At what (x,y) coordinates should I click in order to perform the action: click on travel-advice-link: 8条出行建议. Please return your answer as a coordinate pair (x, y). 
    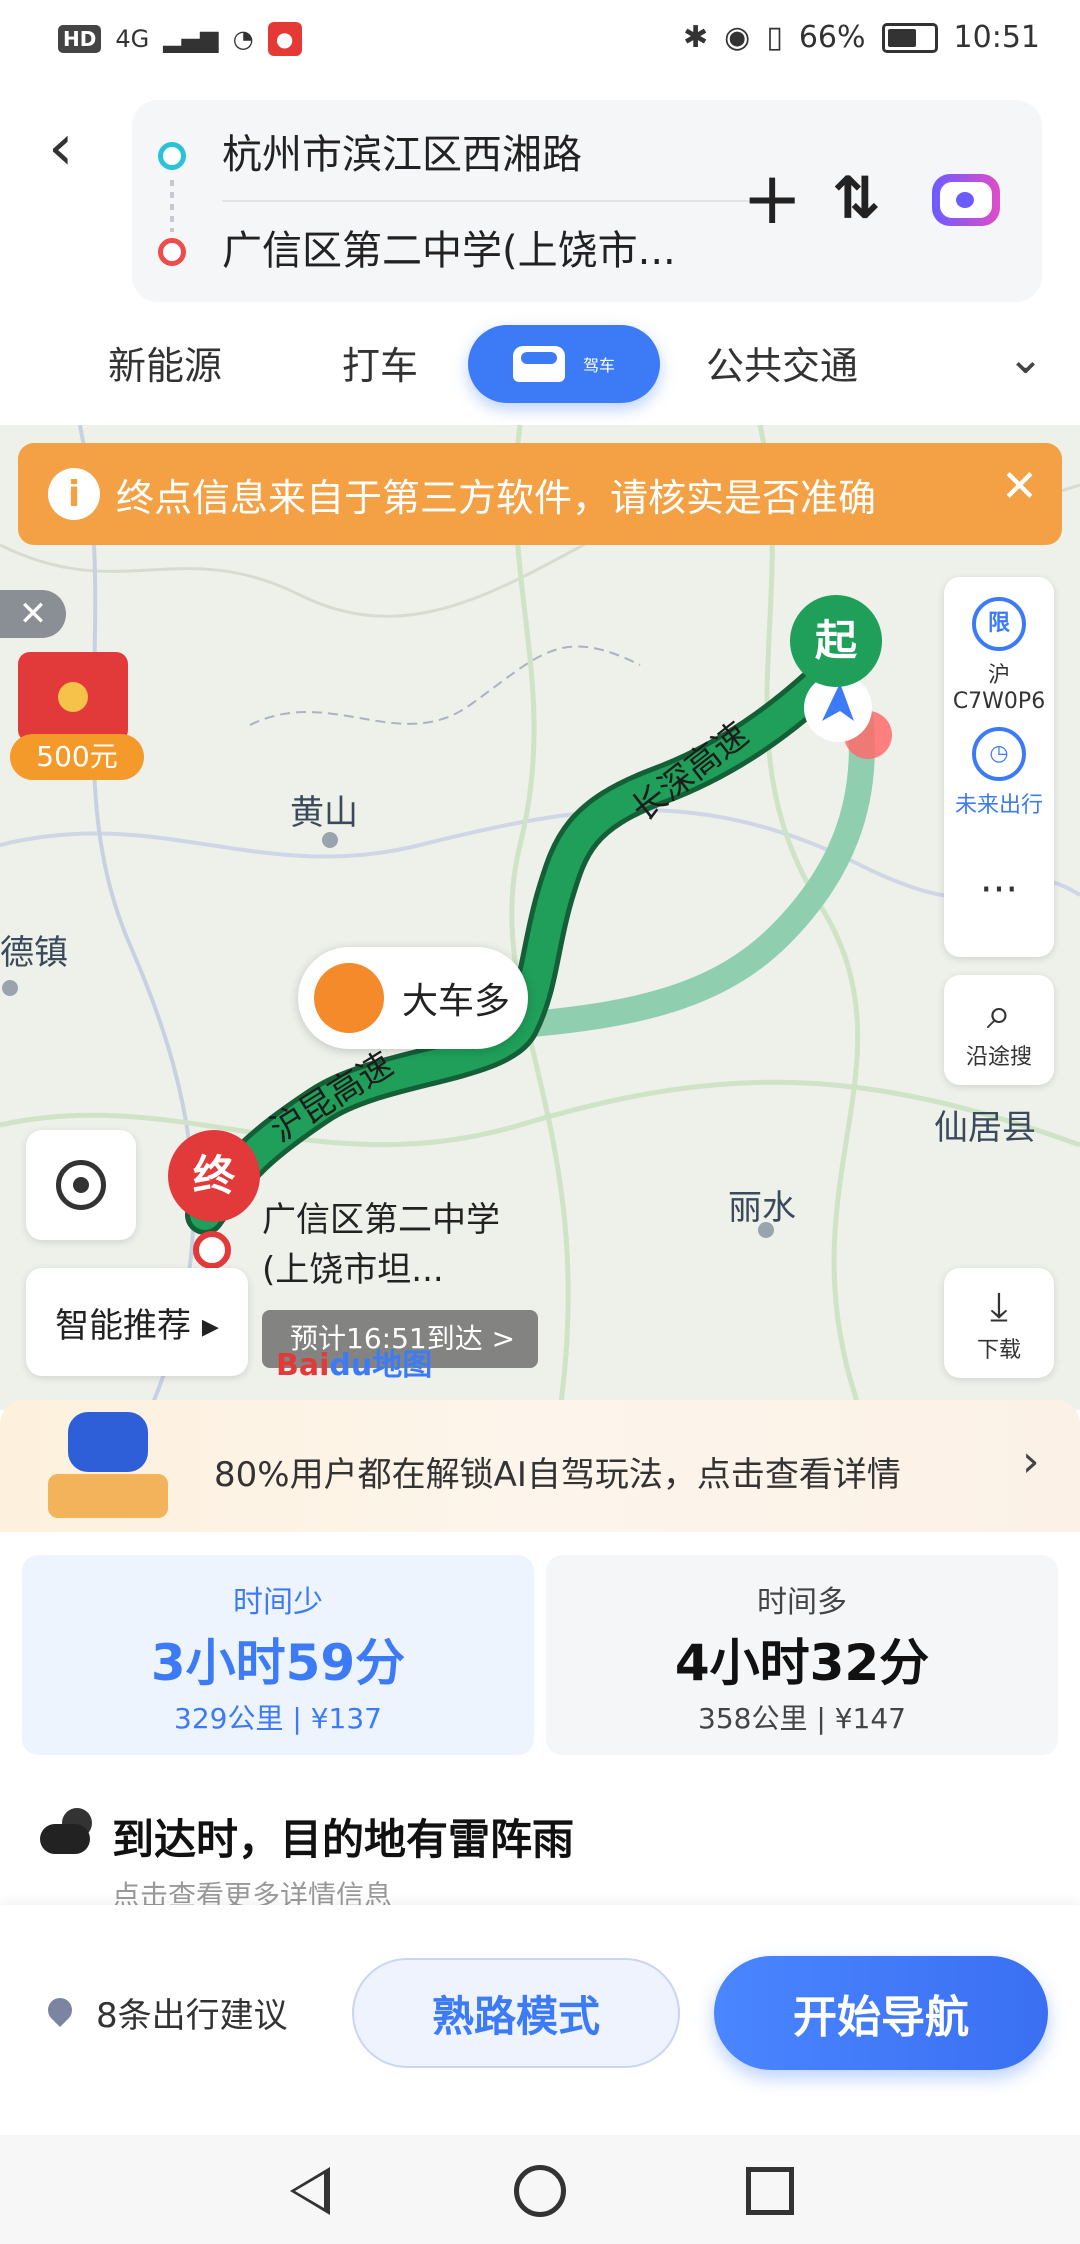
    Looking at the image, I should click on (192, 2012).